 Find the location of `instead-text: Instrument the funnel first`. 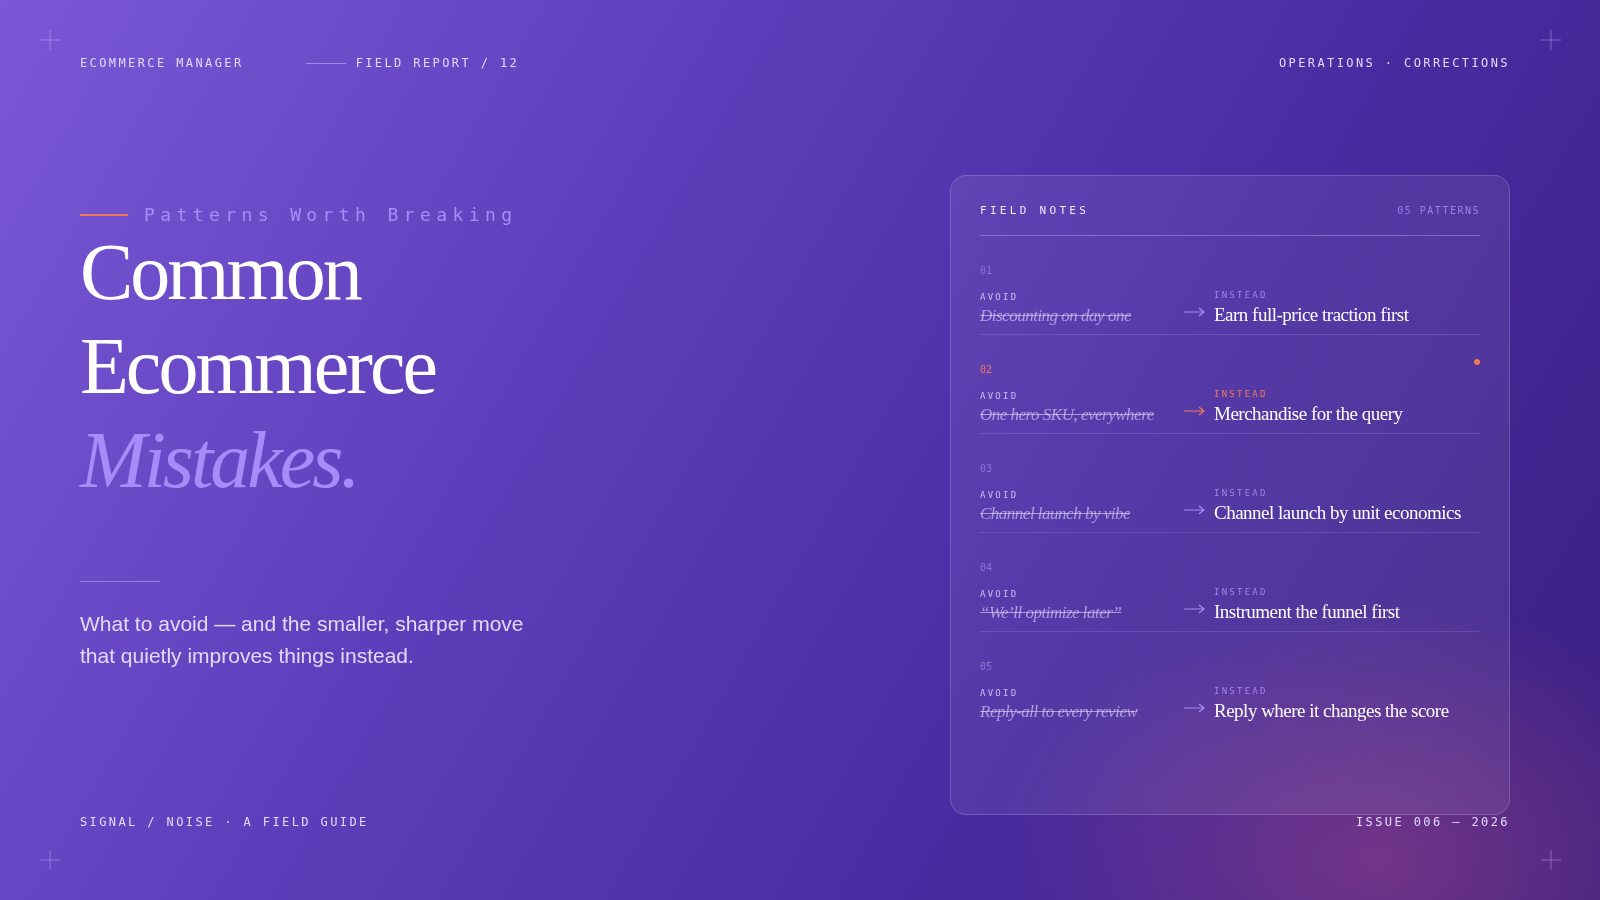

instead-text: Instrument the funnel first is located at coordinates (1307, 612).